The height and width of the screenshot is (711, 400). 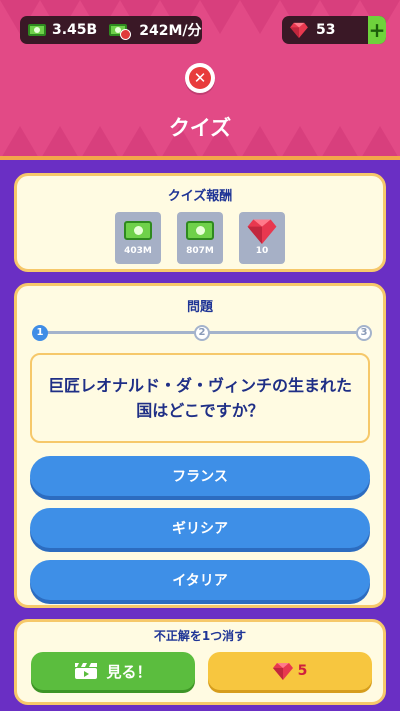 I want to click on answer-button-1: フランス, so click(x=200, y=476).